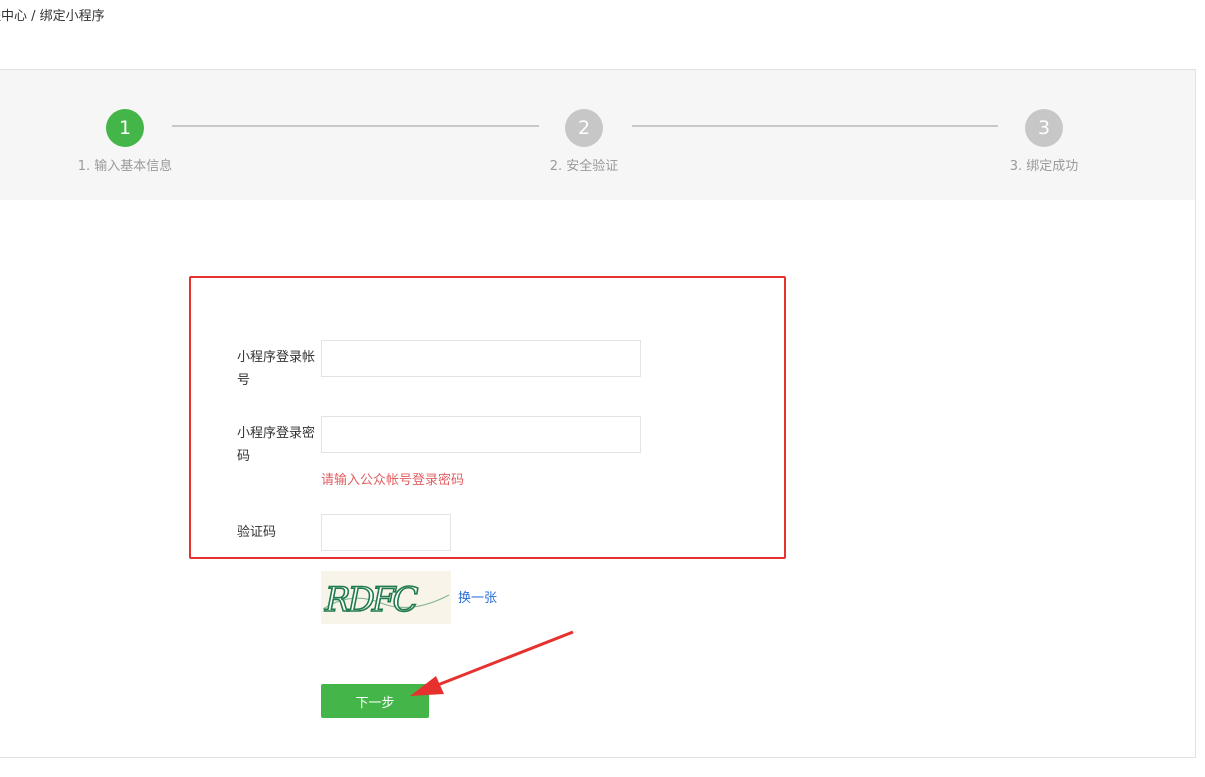 Image resolution: width=1205 pixels, height=777 pixels. What do you see at coordinates (125, 166) in the screenshot?
I see `step-1-label: 1. 输入基本信息` at bounding box center [125, 166].